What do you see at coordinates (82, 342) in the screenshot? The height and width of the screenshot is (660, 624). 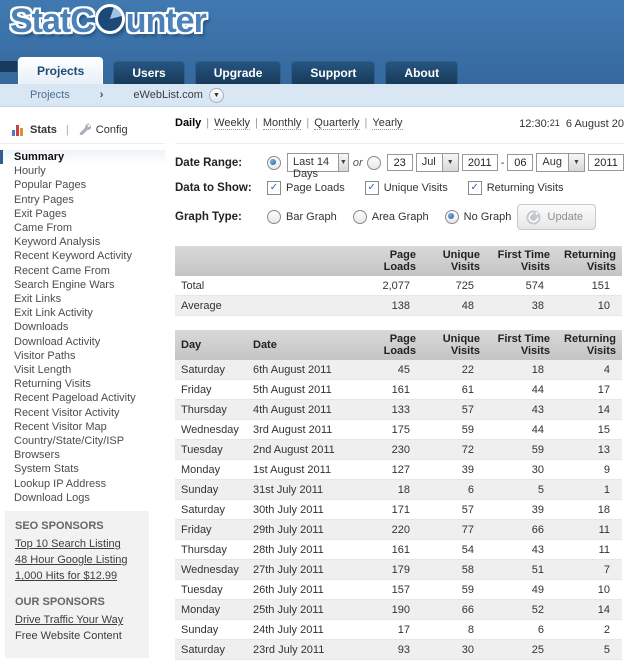 I see `sidebar-item-download-activity: Download Activity` at bounding box center [82, 342].